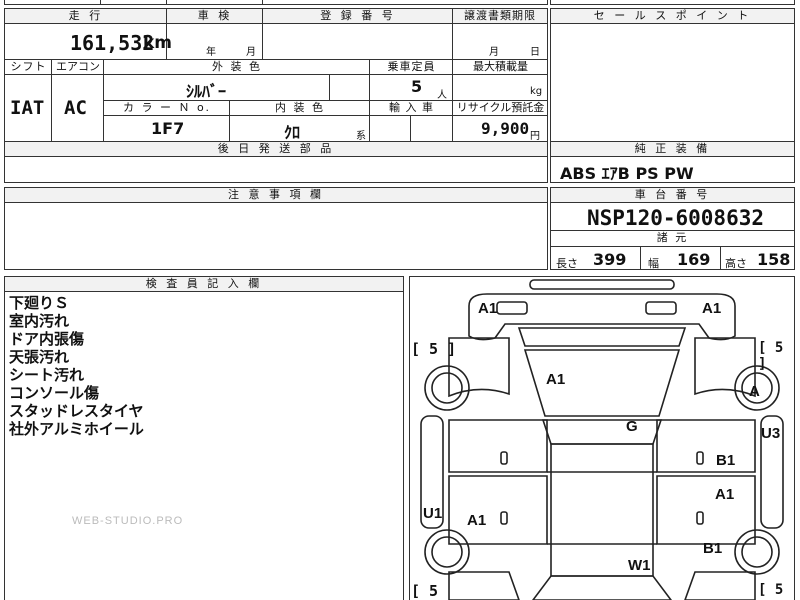  I want to click on interior-header: 内 装 色, so click(300, 107).